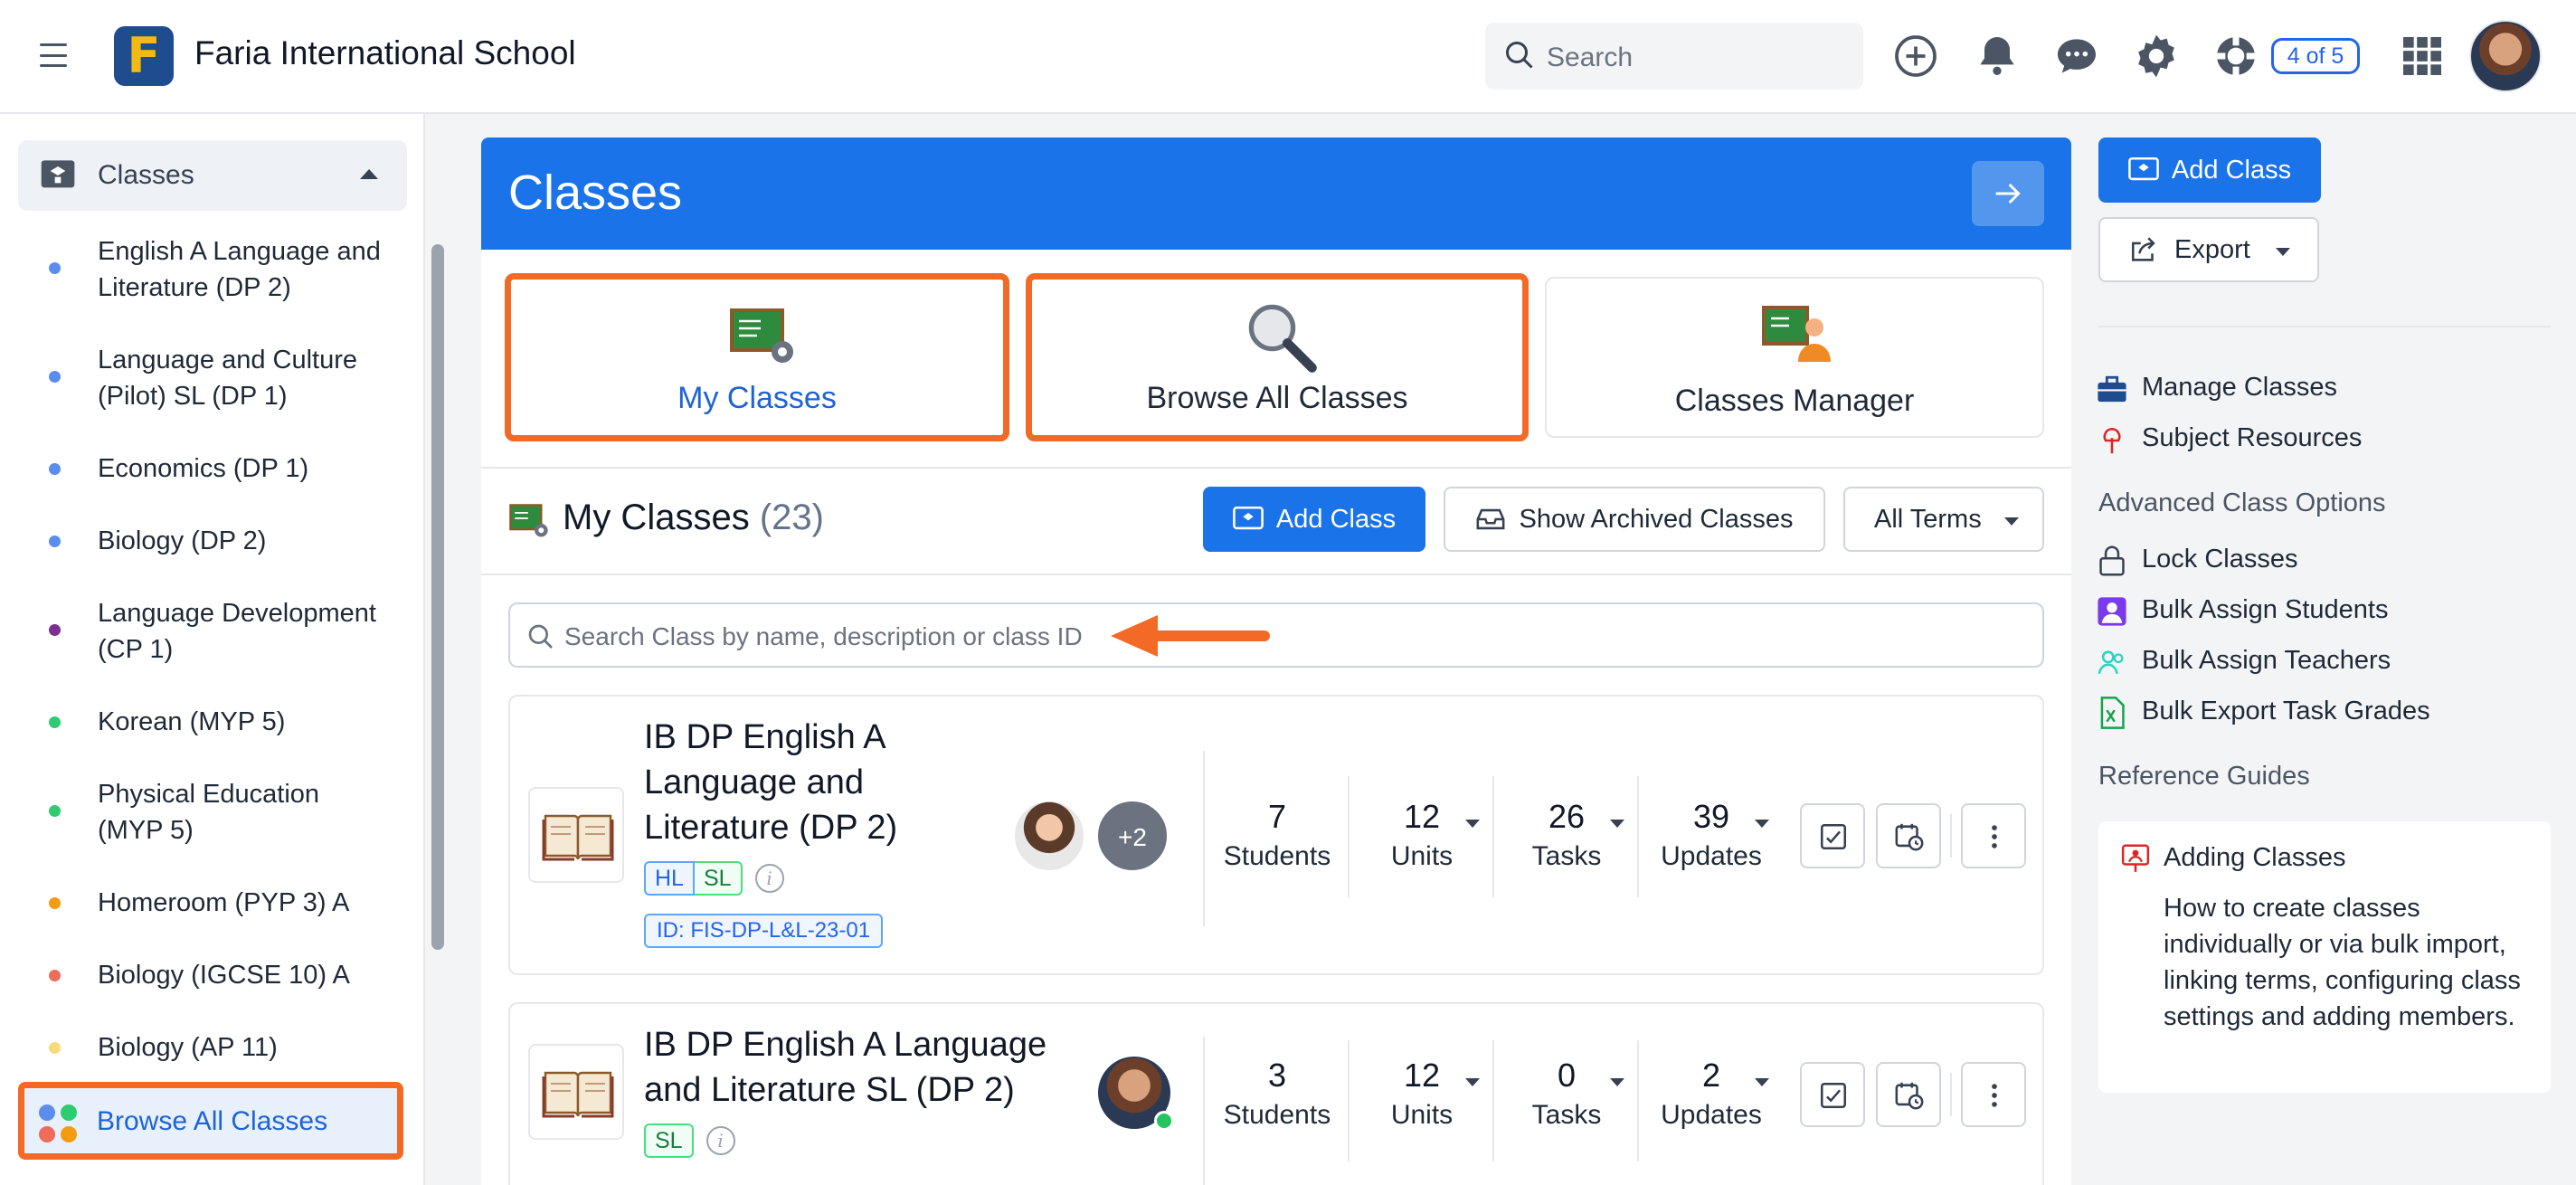 Image resolution: width=2576 pixels, height=1185 pixels. What do you see at coordinates (1164, 1121) in the screenshot?
I see `online-status-dot` at bounding box center [1164, 1121].